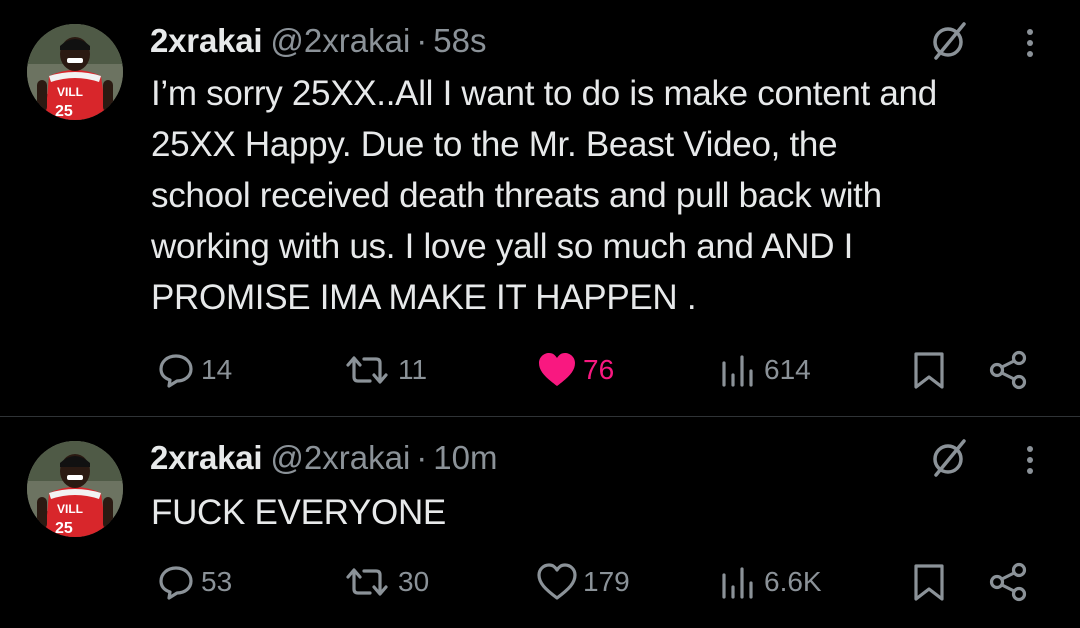  Describe the element at coordinates (793, 581) in the screenshot. I see `views-count: 6.6K` at that location.